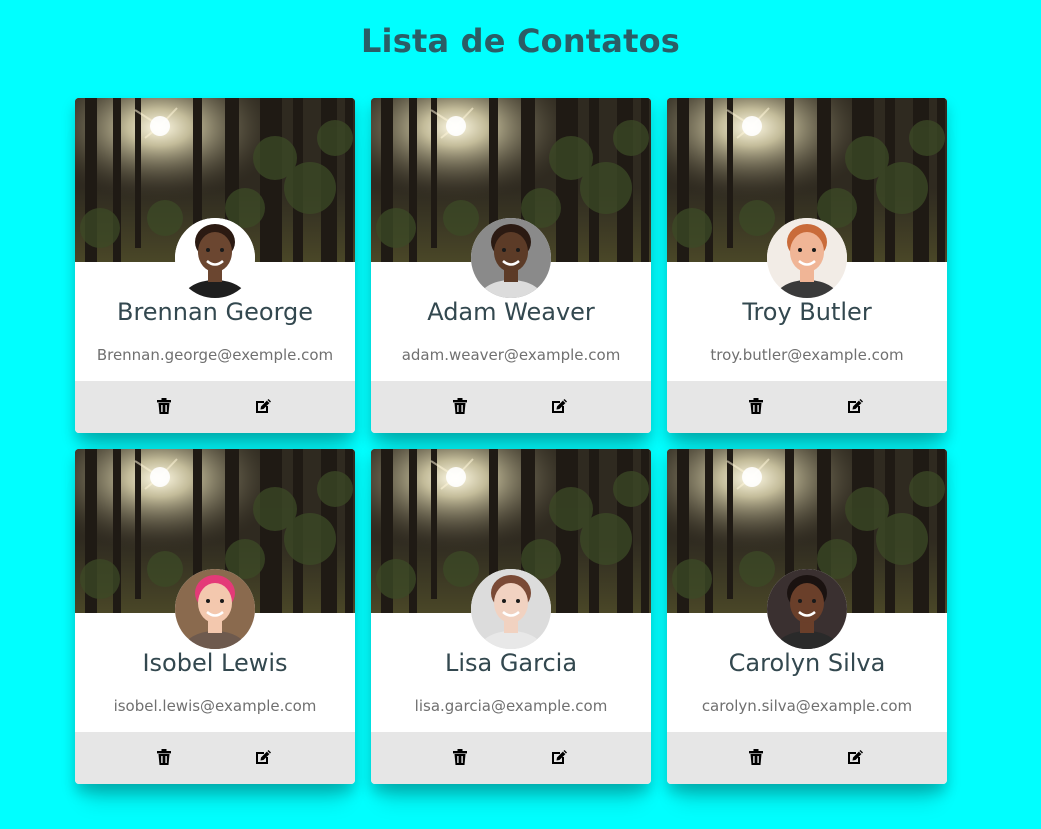  Describe the element at coordinates (511, 663) in the screenshot. I see `contact-name: Lisa Garcia` at that location.